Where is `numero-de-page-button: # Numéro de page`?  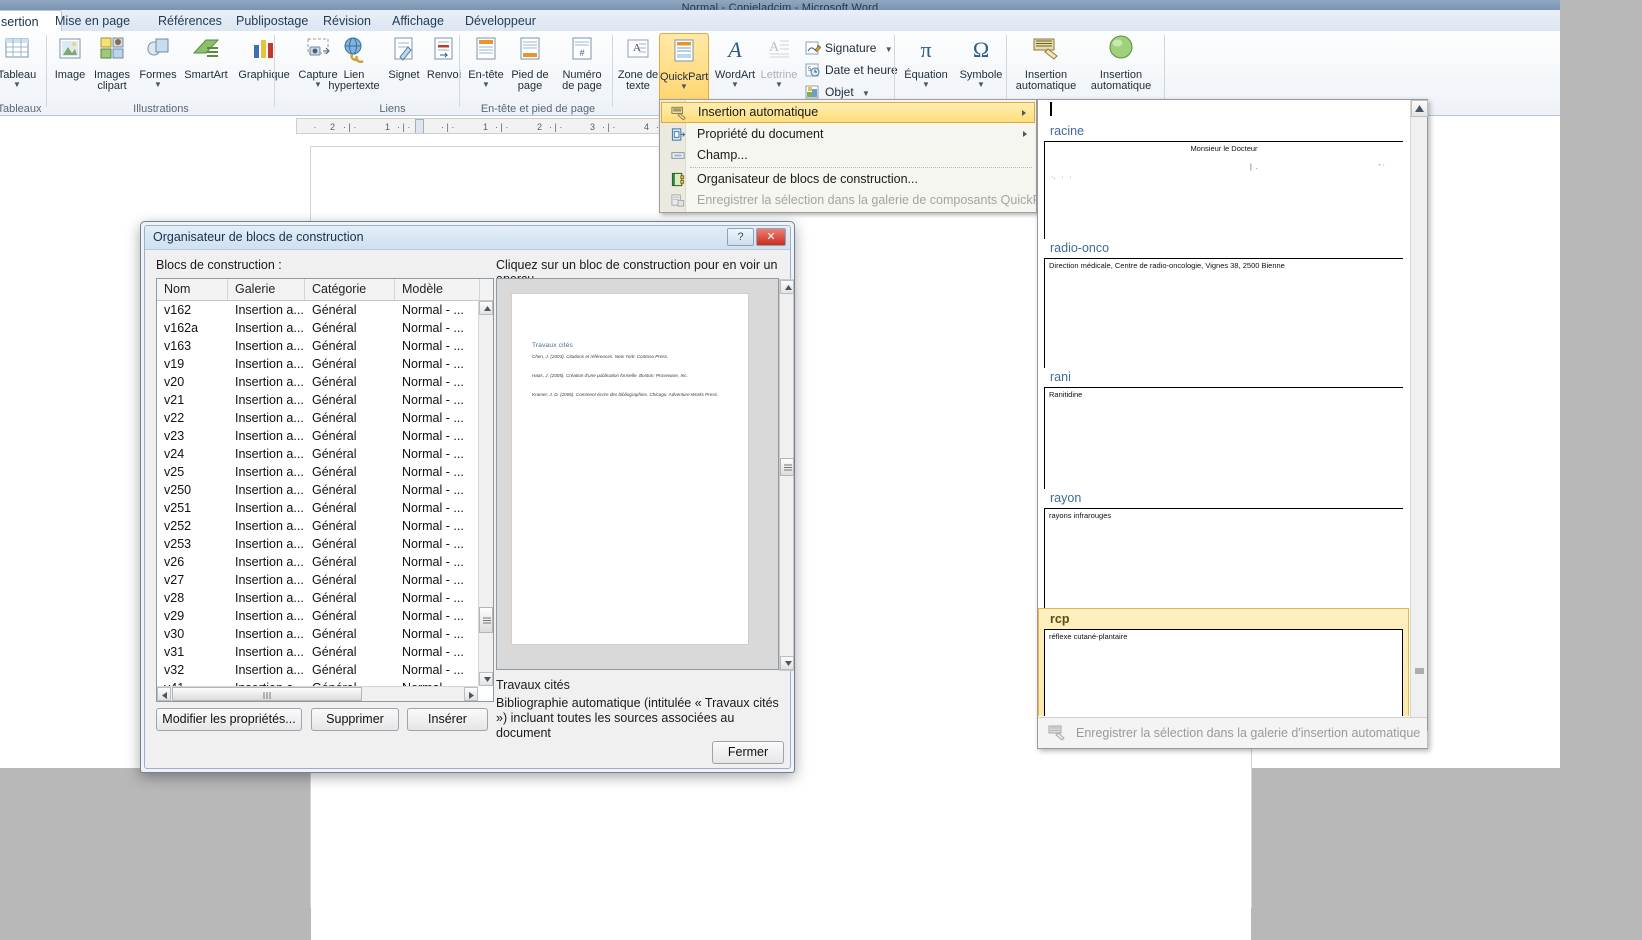
numero-de-page-button: # Numéro de page is located at coordinates (582, 64).